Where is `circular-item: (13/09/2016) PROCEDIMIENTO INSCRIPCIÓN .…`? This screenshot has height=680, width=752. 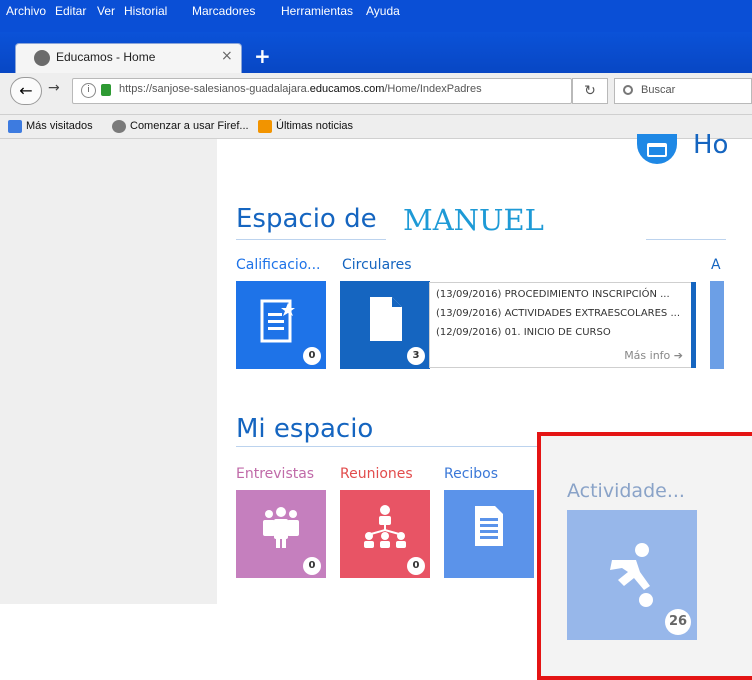
circular-item: (13/09/2016) PROCEDIMIENTO INSCRIPCIÓN .… is located at coordinates (553, 294).